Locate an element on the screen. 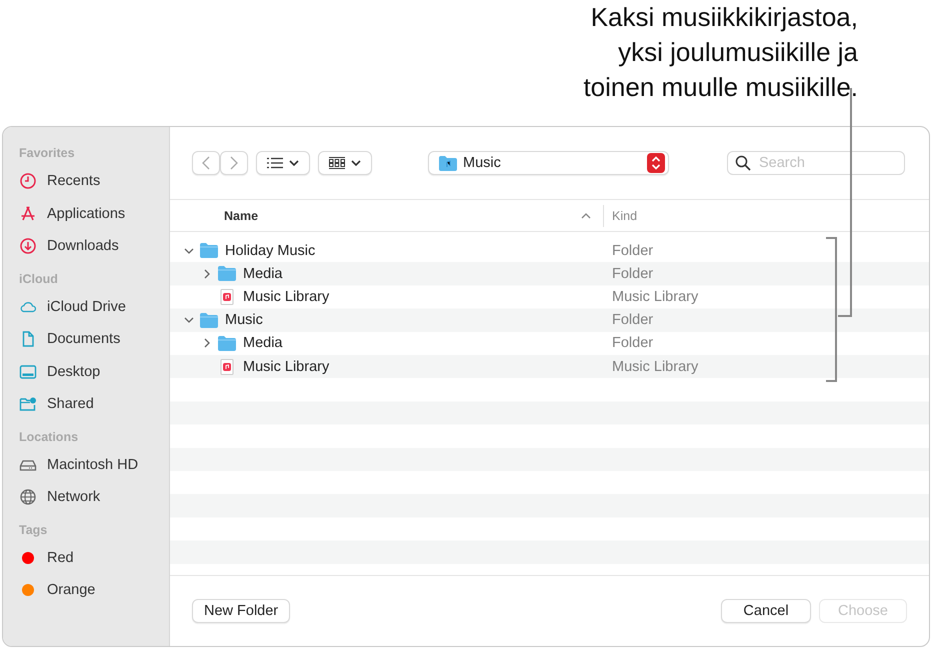 Image resolution: width=934 pixels, height=649 pixels. sidebar-item: Network is located at coordinates (94, 497).